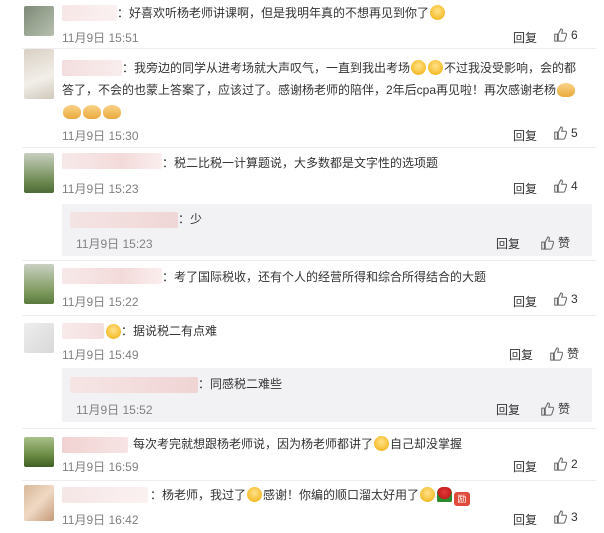 The image size is (604, 533). Describe the element at coordinates (114, 410) in the screenshot. I see `sub-reply-time: 11月9日 15:52` at that location.